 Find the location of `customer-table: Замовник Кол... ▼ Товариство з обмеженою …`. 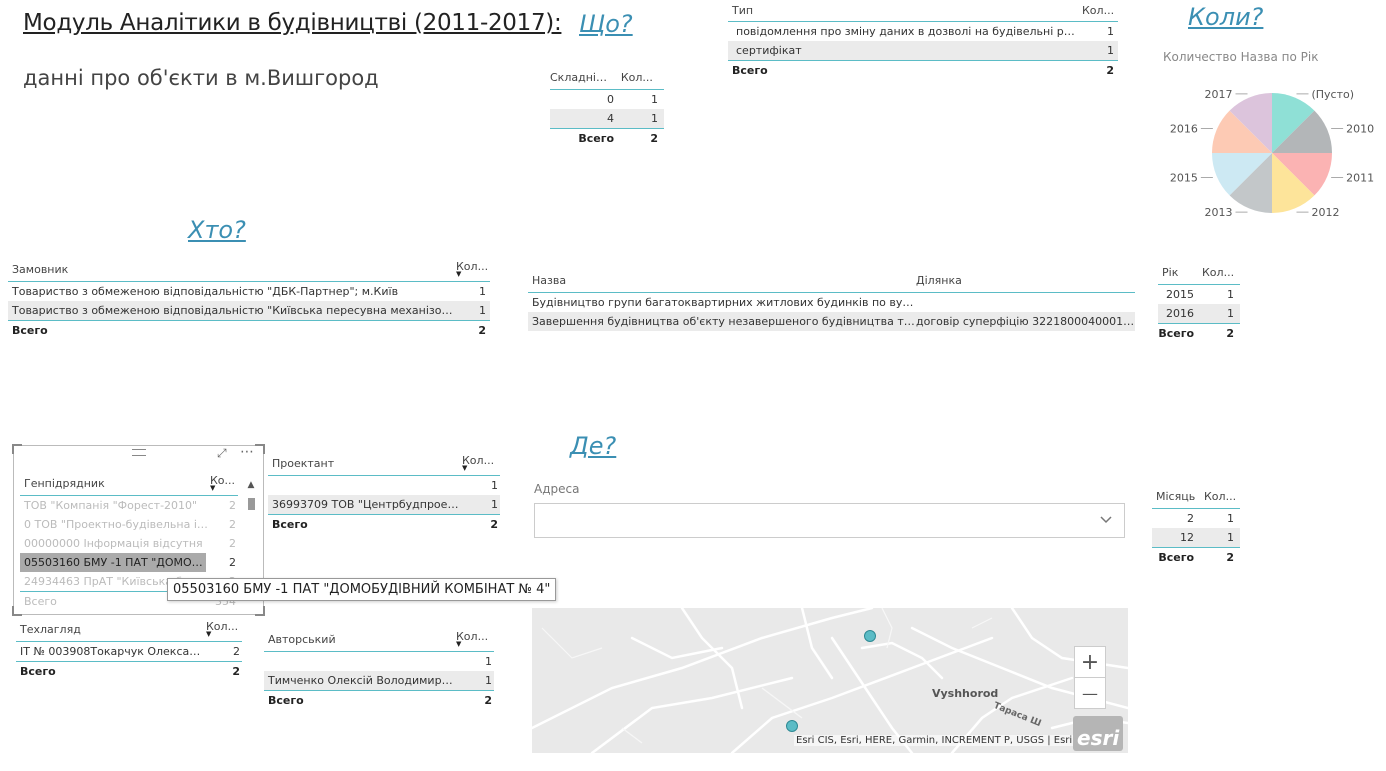

customer-table: Замовник Кол... ▼ Товариство з обмеженою … is located at coordinates (249, 298).